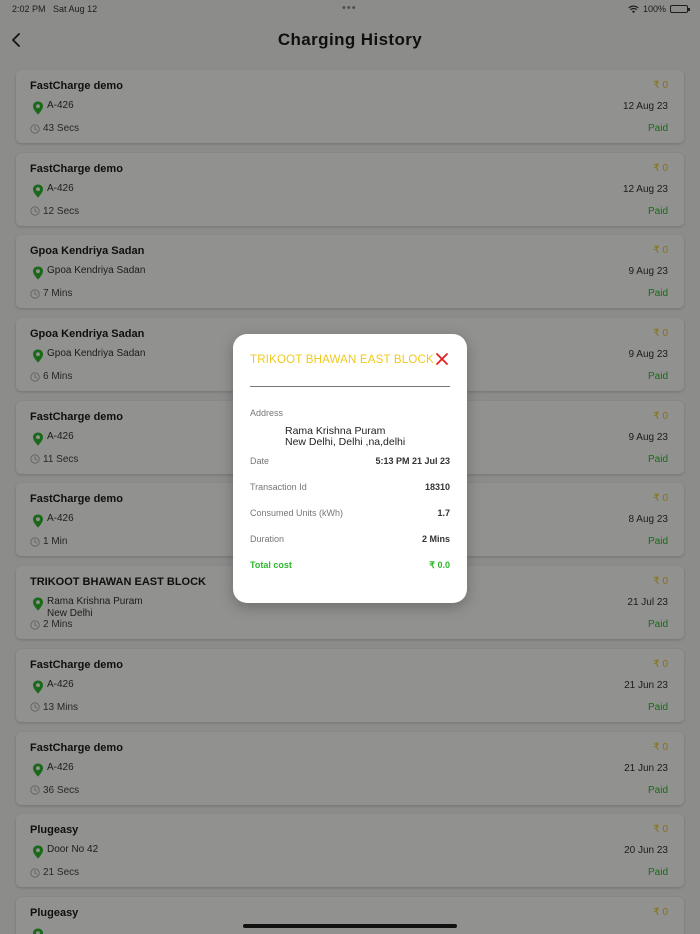 This screenshot has height=934, width=700. Describe the element at coordinates (342, 360) in the screenshot. I see `modal-title: TRIKOOT BHAWAN EAST BLOCK` at that location.